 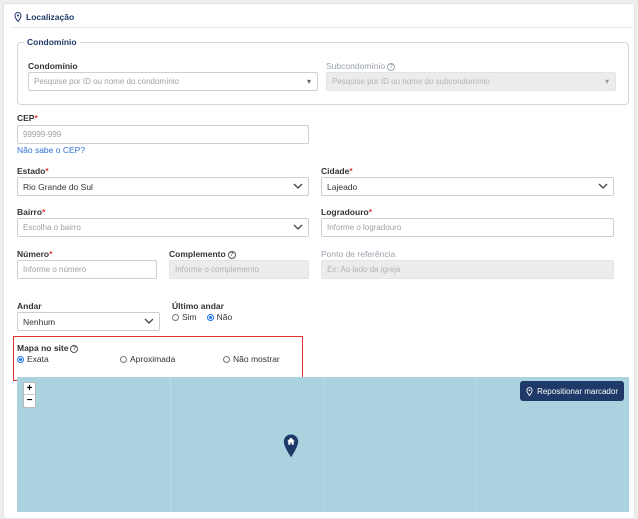 I want to click on numero-label-text: Número, so click(x=33, y=254).